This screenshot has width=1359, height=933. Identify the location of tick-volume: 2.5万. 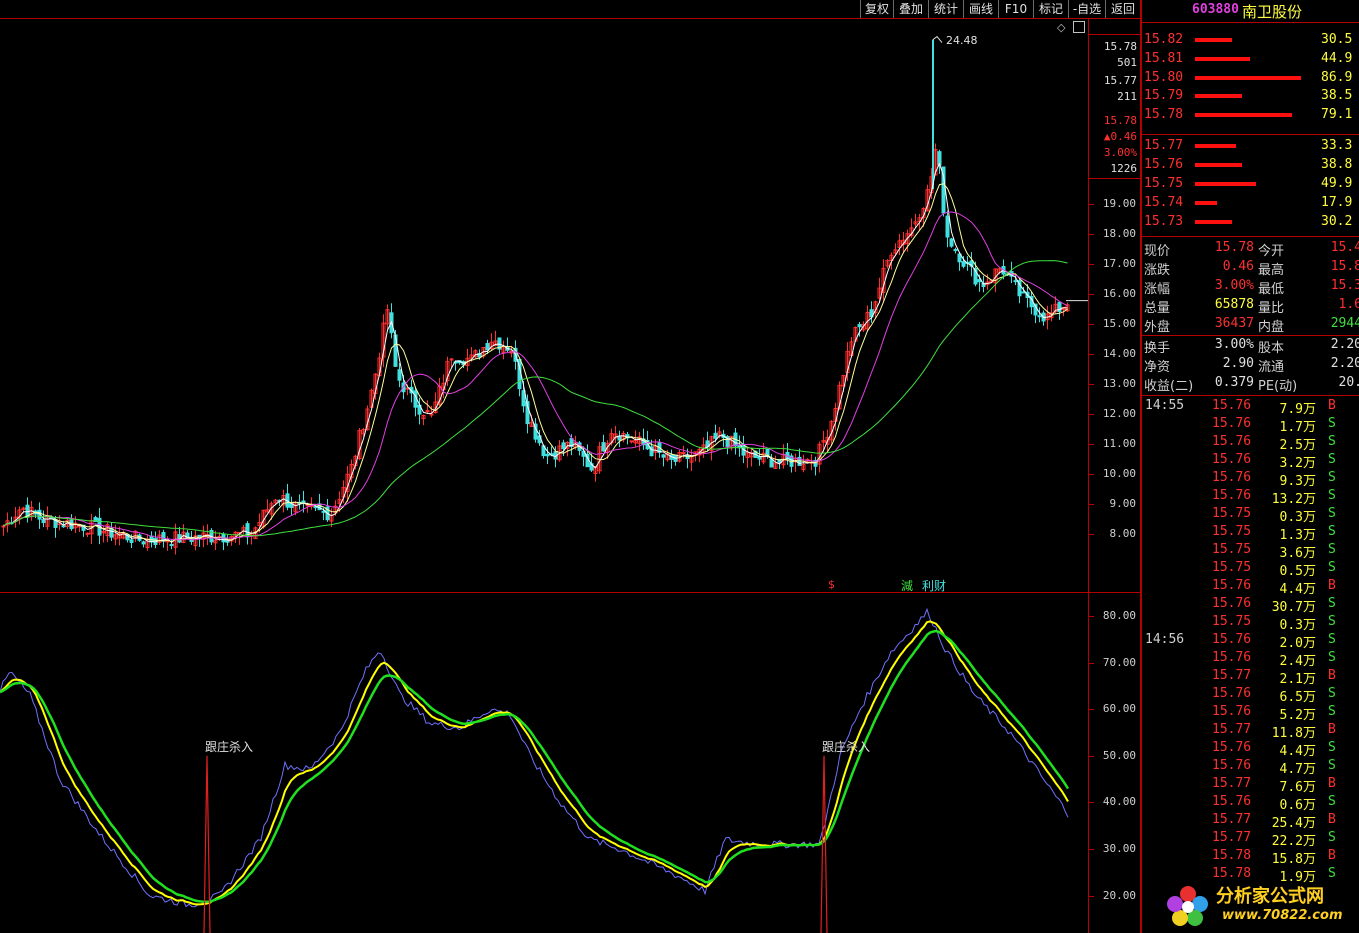
(1297, 445).